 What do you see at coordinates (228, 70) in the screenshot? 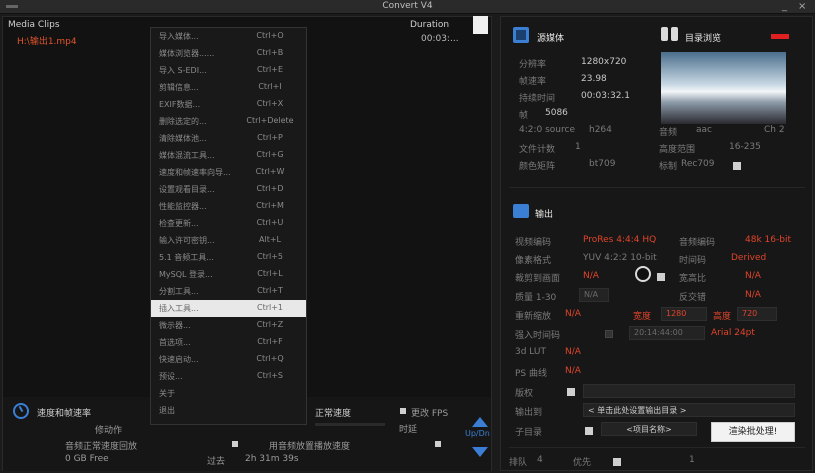
I see `menu-item: 导入 S-EDI... Ctrl+E` at bounding box center [228, 70].